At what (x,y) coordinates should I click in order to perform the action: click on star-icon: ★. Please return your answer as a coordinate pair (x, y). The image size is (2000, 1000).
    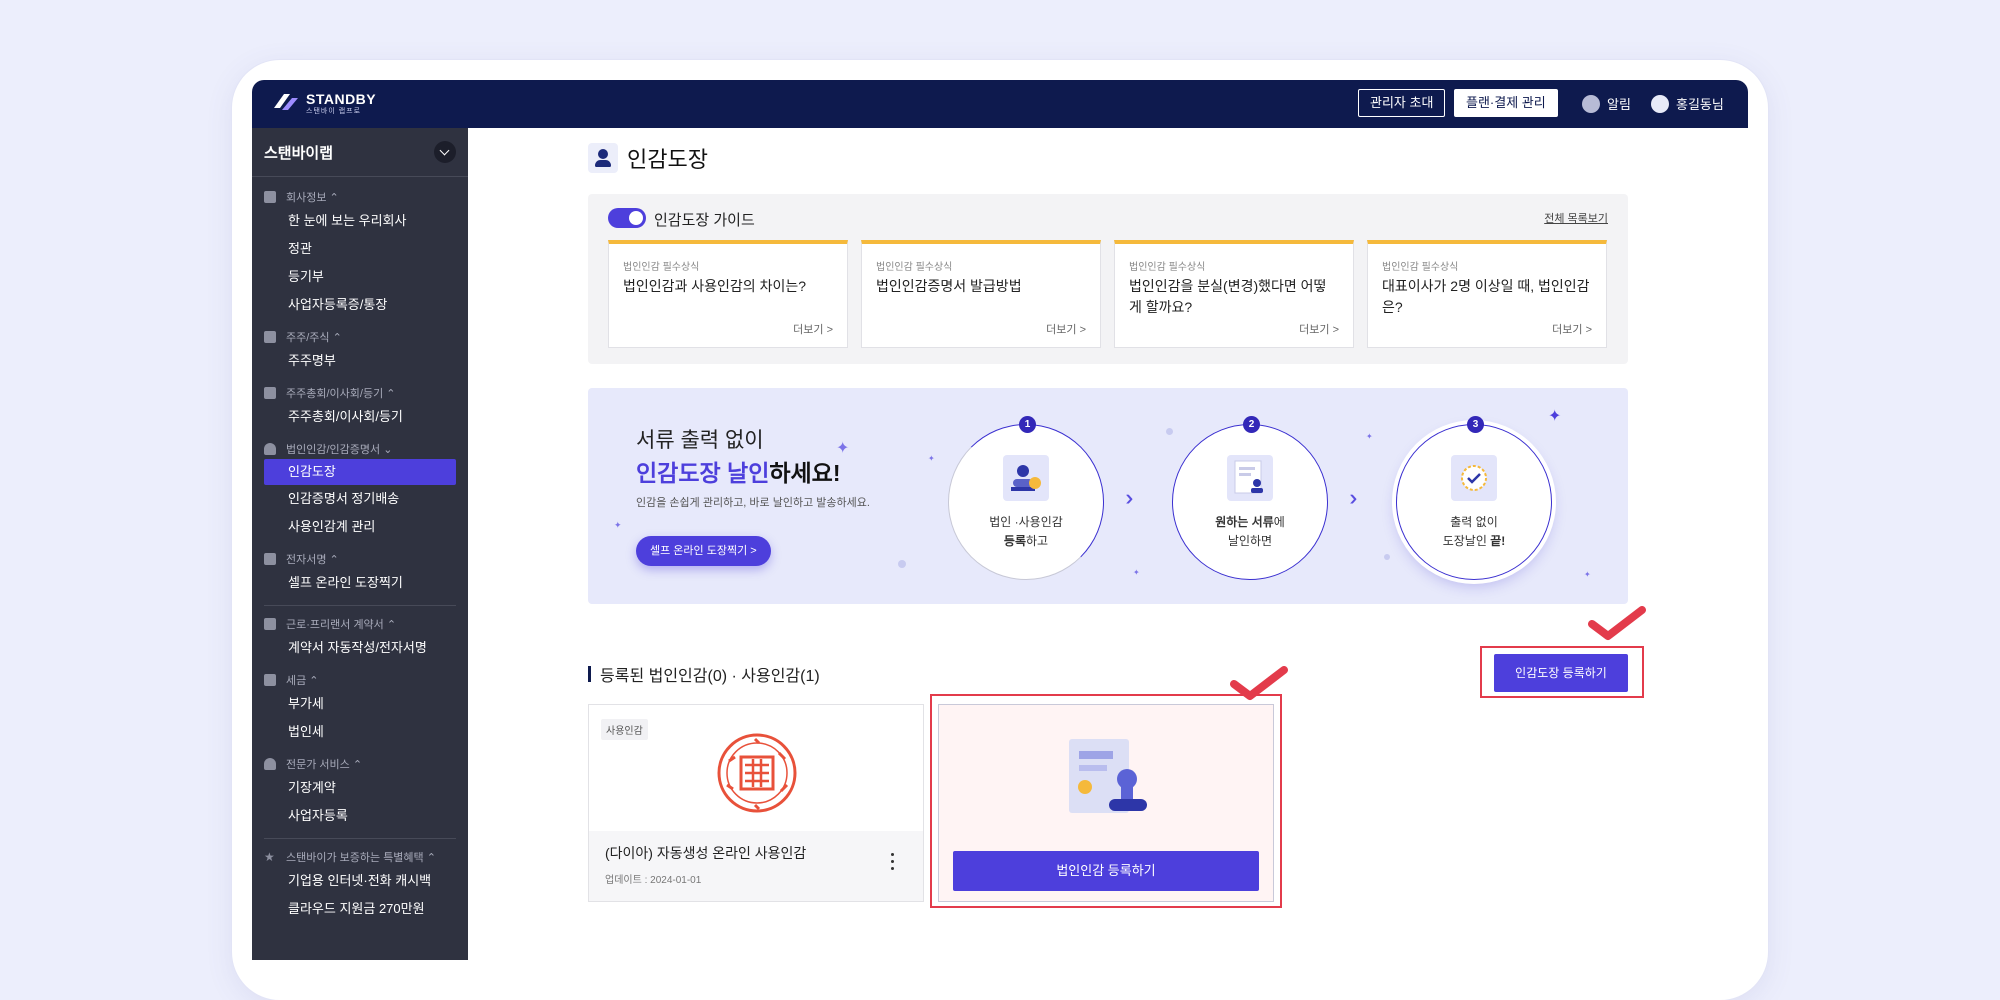
    Looking at the image, I should click on (269, 857).